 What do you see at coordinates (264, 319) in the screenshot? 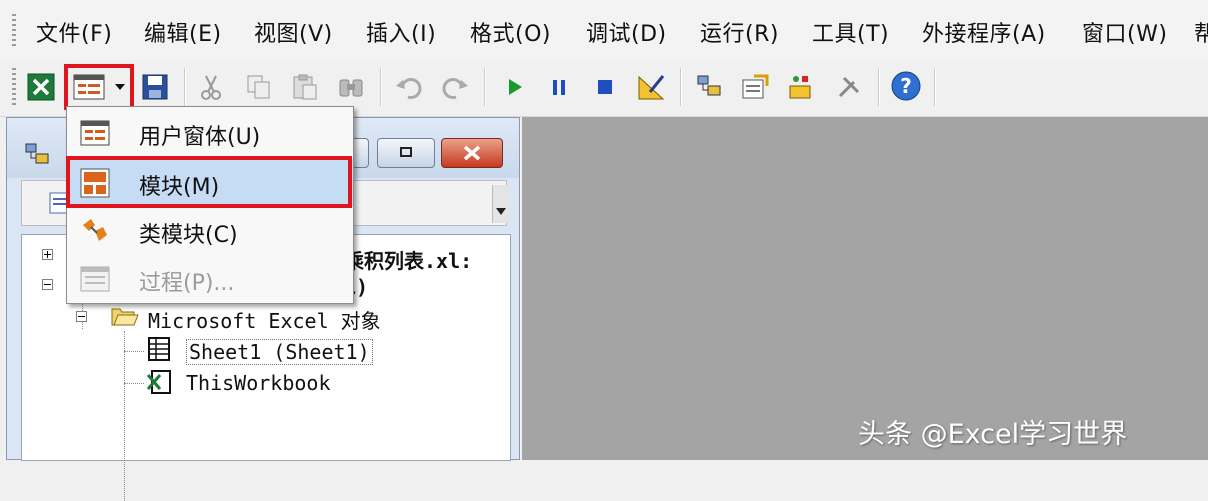
I see `excel-objects-folder-label: Microsoft Excel 对象` at bounding box center [264, 319].